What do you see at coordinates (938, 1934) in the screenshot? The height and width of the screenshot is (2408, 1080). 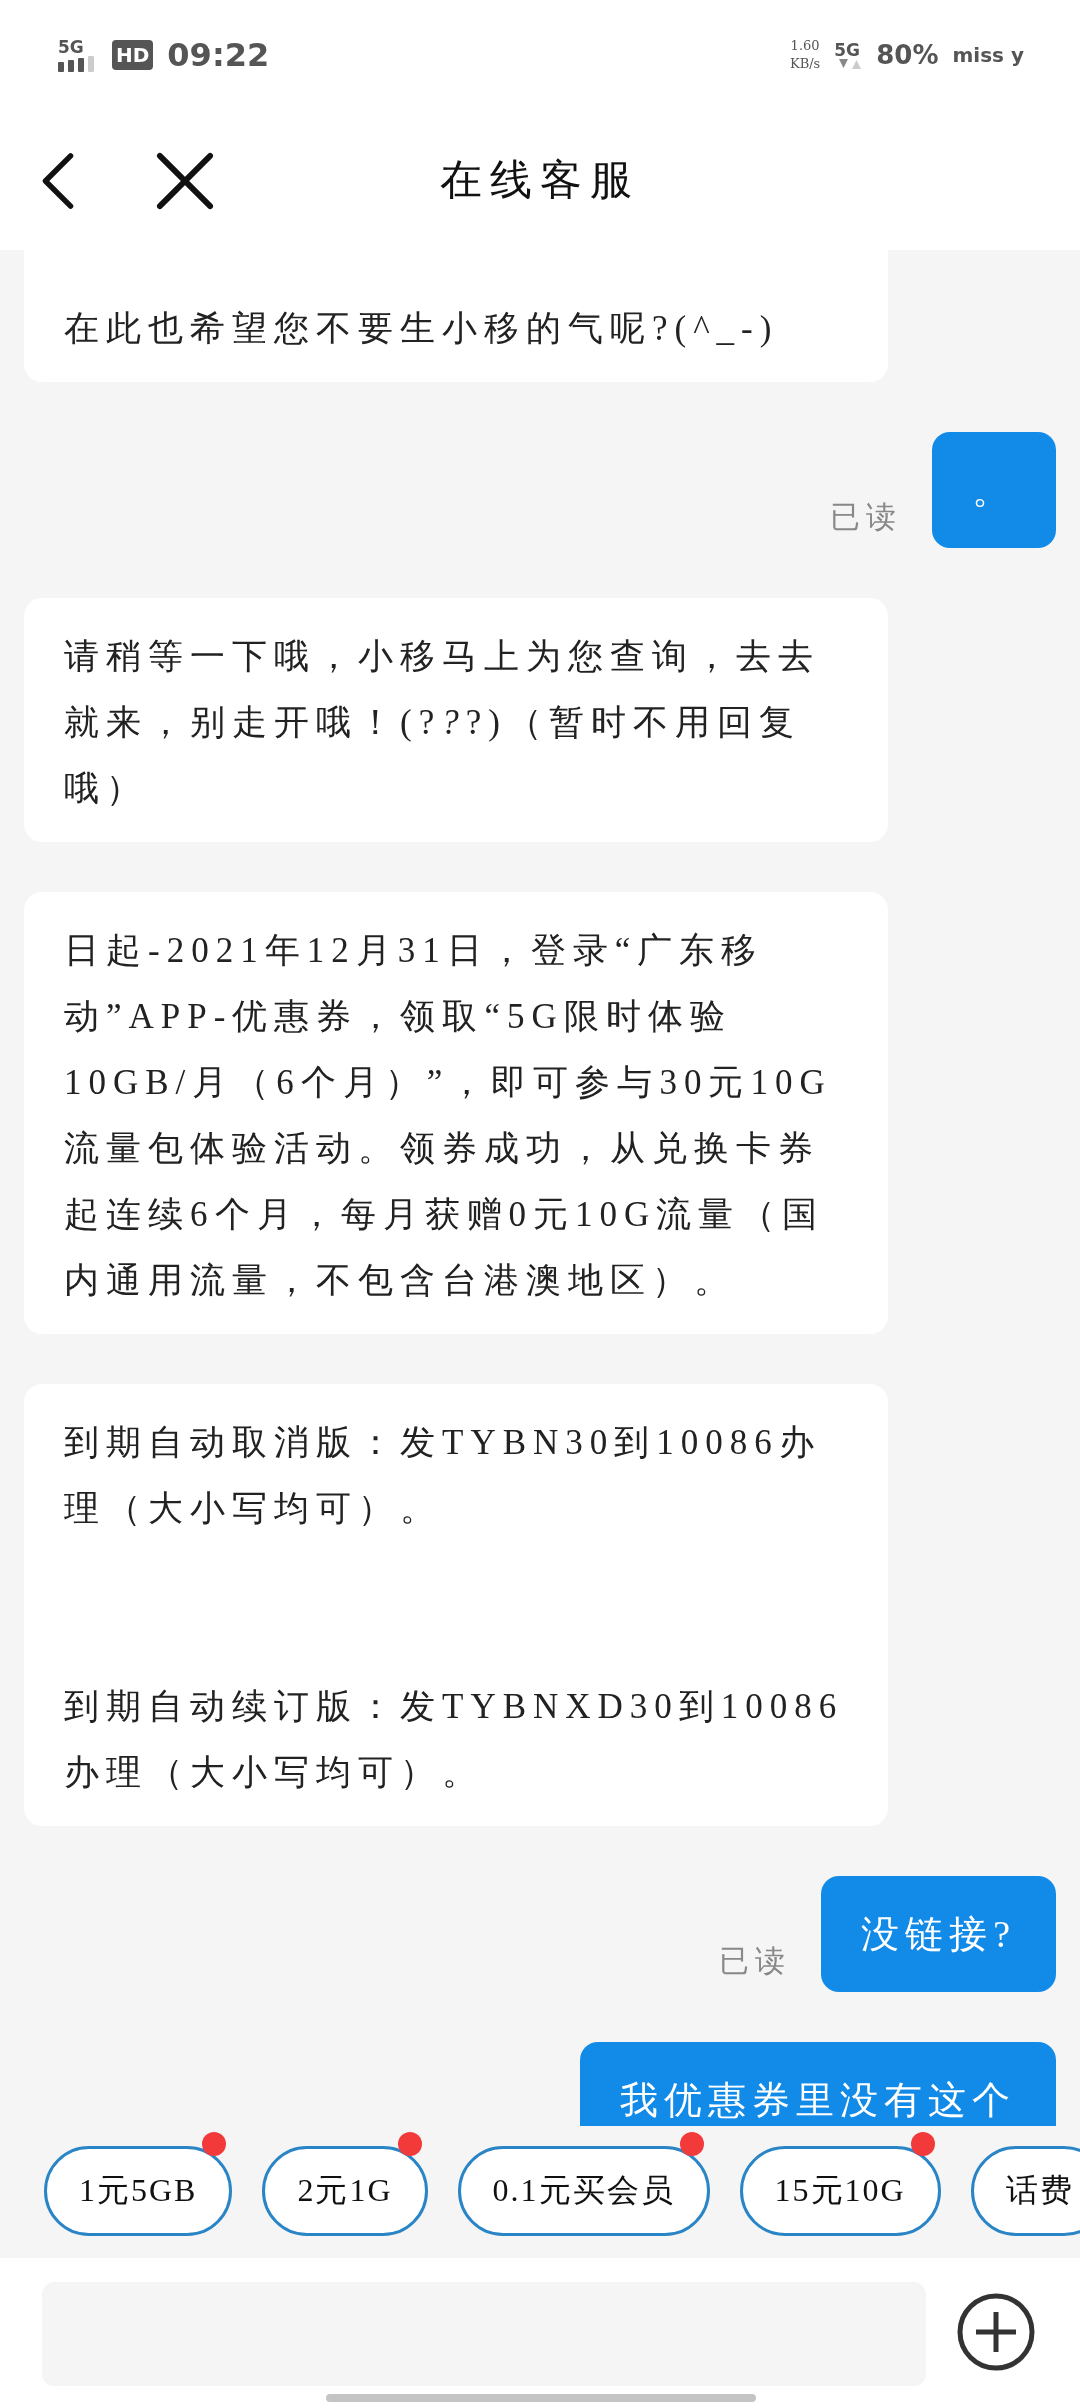 I see `user-message-bubble: 没链接?` at bounding box center [938, 1934].